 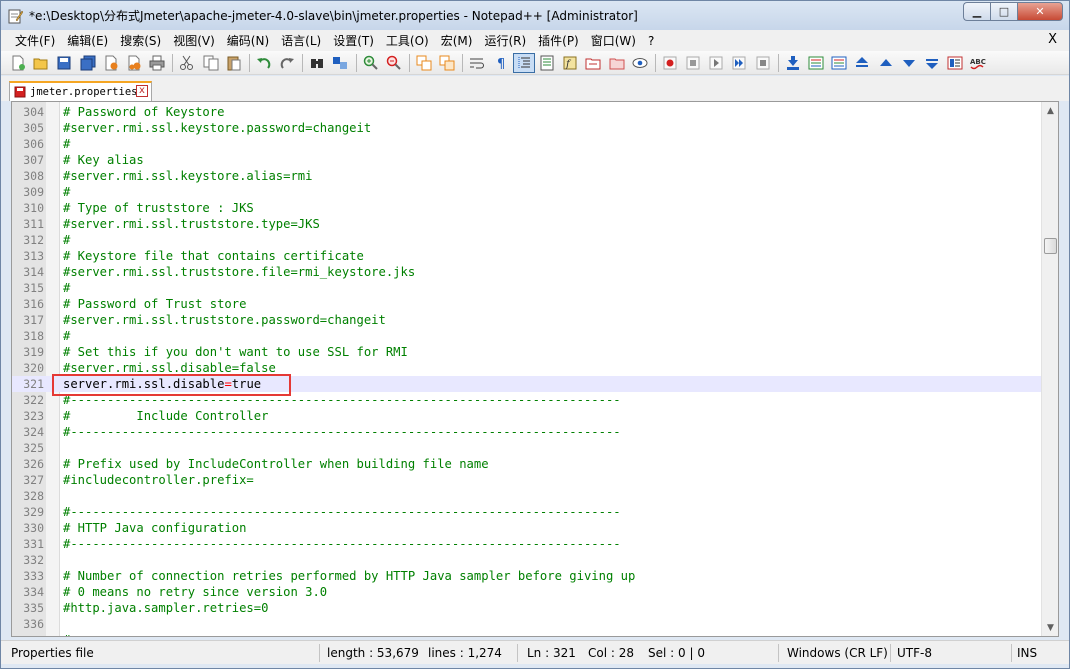 What do you see at coordinates (527, 496) in the screenshot?
I see `code-line: 328` at bounding box center [527, 496].